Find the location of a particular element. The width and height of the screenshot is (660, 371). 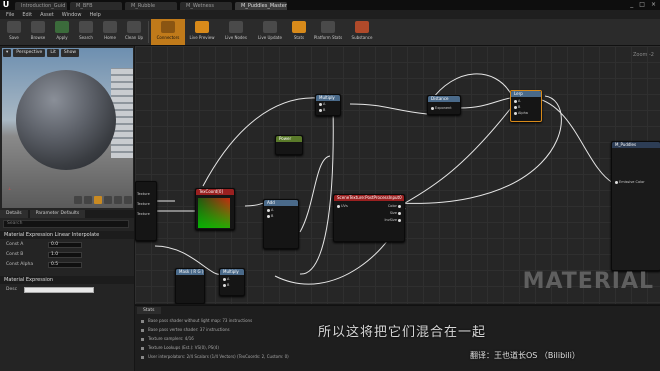

node-texcoord: TexCoord[0] is located at coordinates (215, 209).